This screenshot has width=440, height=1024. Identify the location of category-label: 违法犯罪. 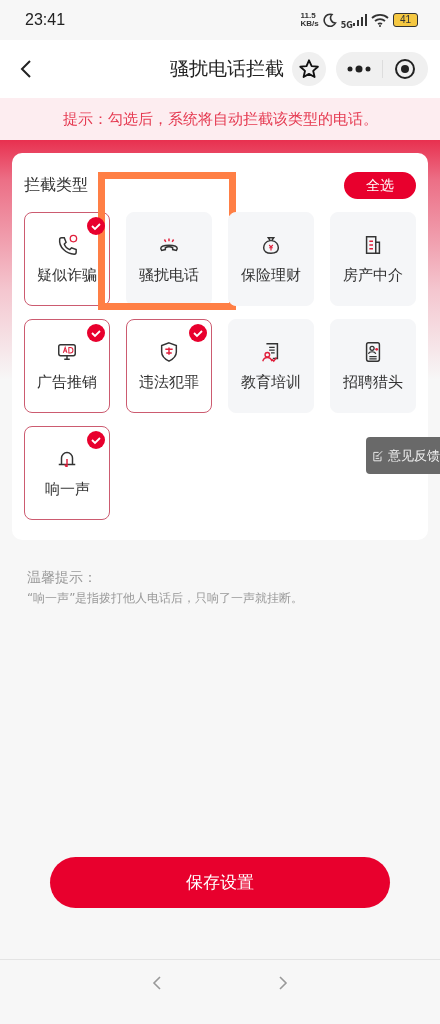
(169, 382).